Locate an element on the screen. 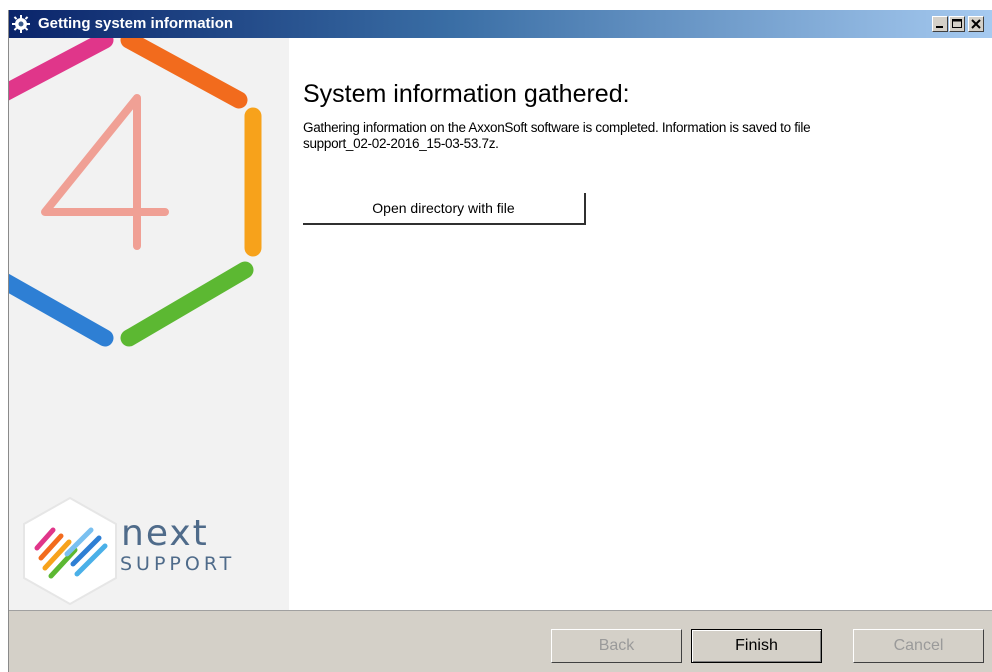 This screenshot has width=992, height=672. hex-segment-orange is located at coordinates (184, 73).